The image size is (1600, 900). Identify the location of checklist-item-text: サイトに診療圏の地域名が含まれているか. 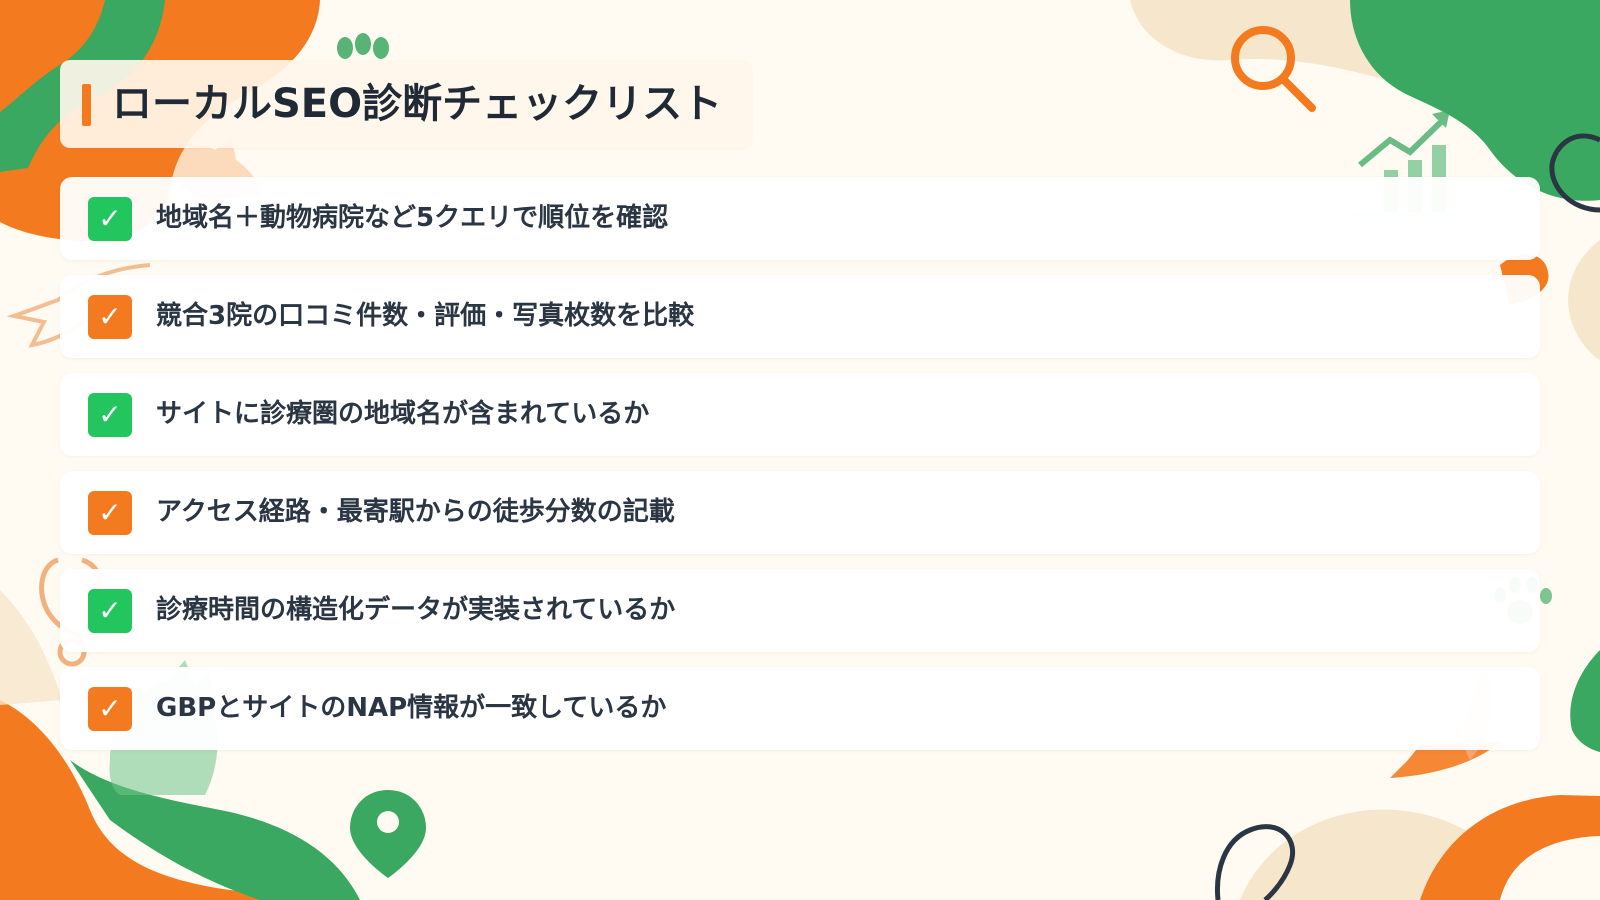
(403, 414).